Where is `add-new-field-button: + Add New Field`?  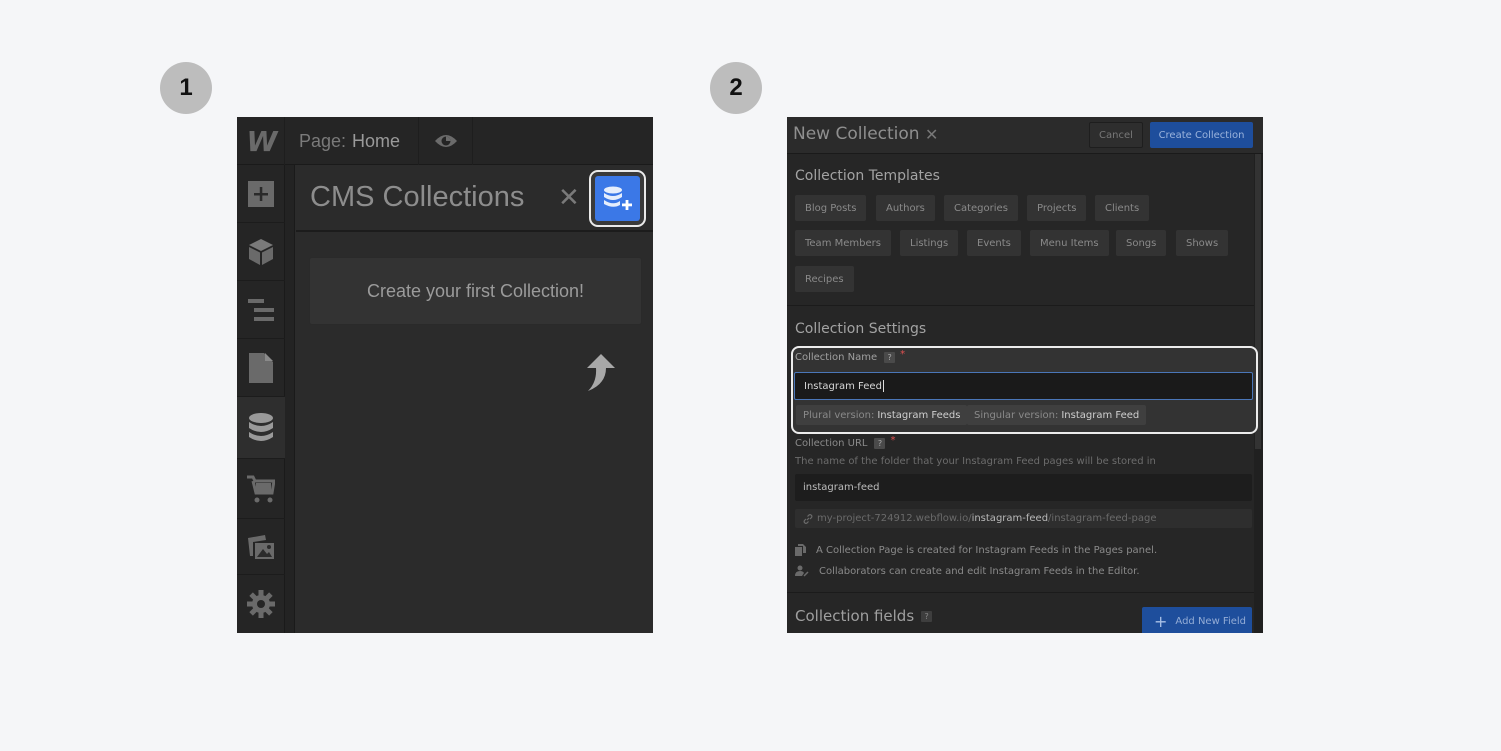
add-new-field-button: + Add New Field is located at coordinates (1197, 620).